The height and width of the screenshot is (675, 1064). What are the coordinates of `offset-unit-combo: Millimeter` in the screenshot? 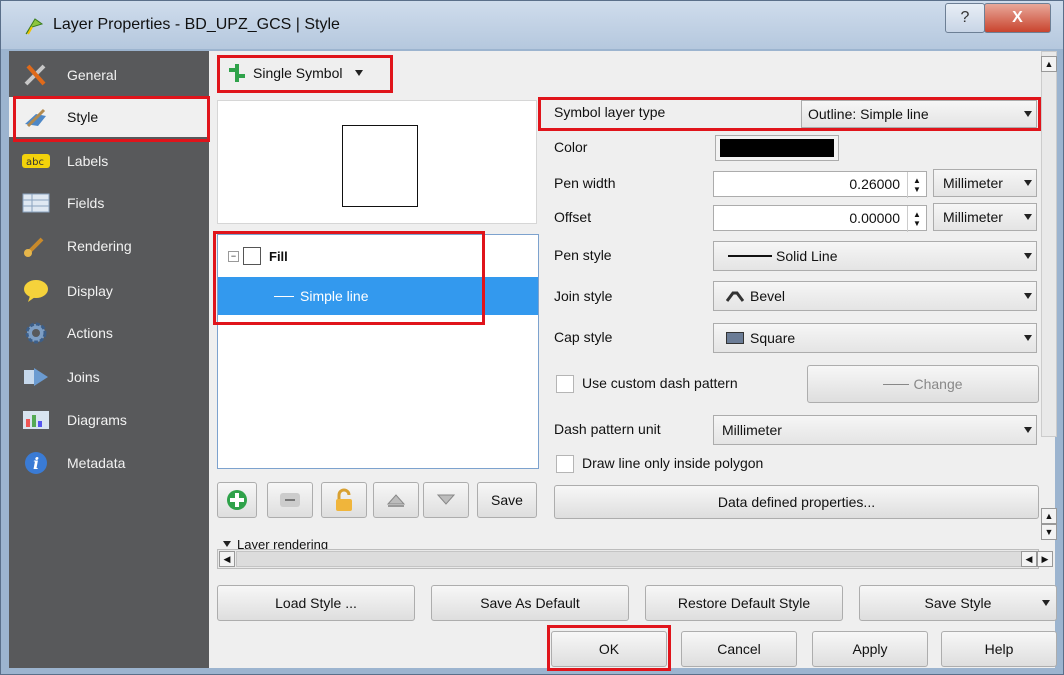 It's located at (985, 217).